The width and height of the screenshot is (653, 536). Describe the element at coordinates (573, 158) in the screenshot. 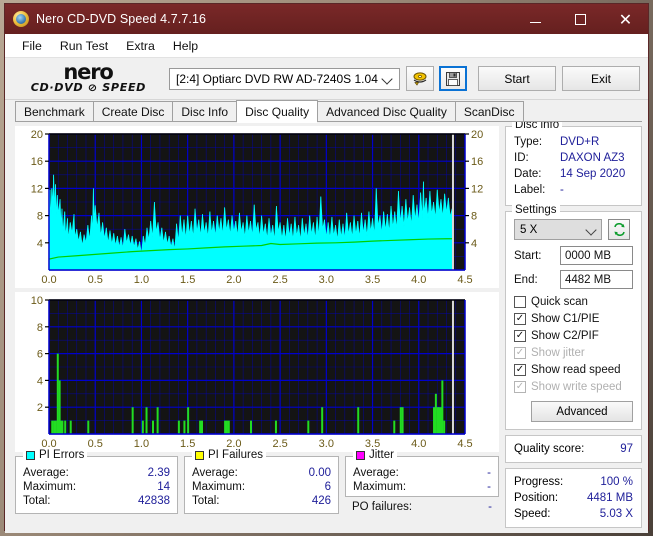

I see `disc-info-row-id: ID: DAXON AZ3` at that location.